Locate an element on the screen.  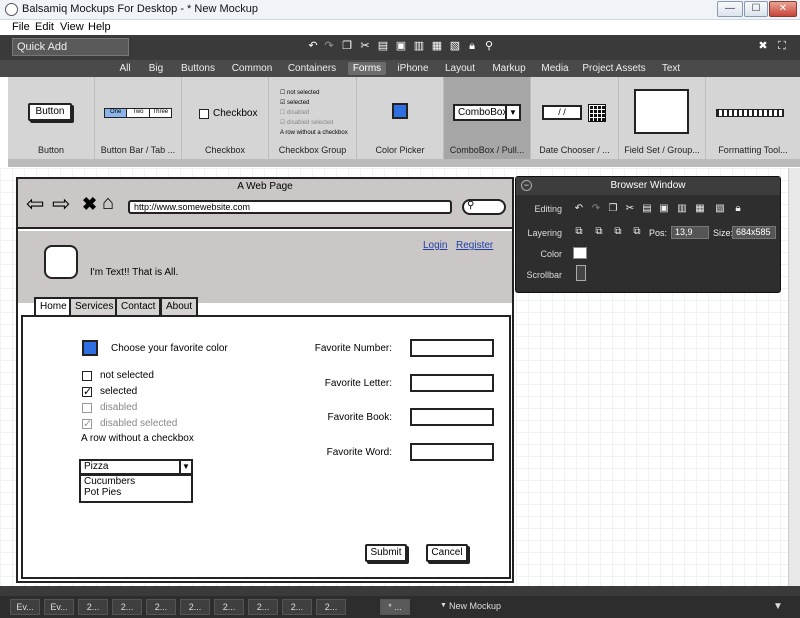
tab-layout: Layout is located at coordinates (460, 68).